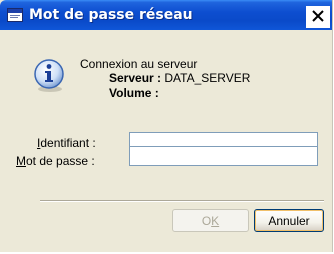  I want to click on close-icon, so click(318, 17).